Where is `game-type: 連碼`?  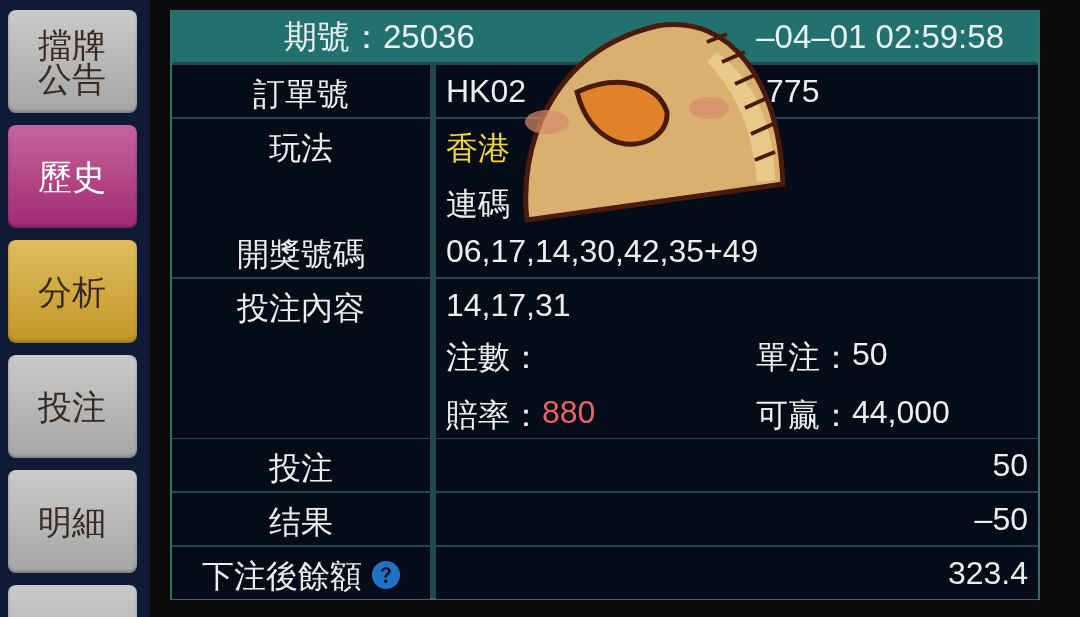
game-type: 連碼 is located at coordinates (478, 204).